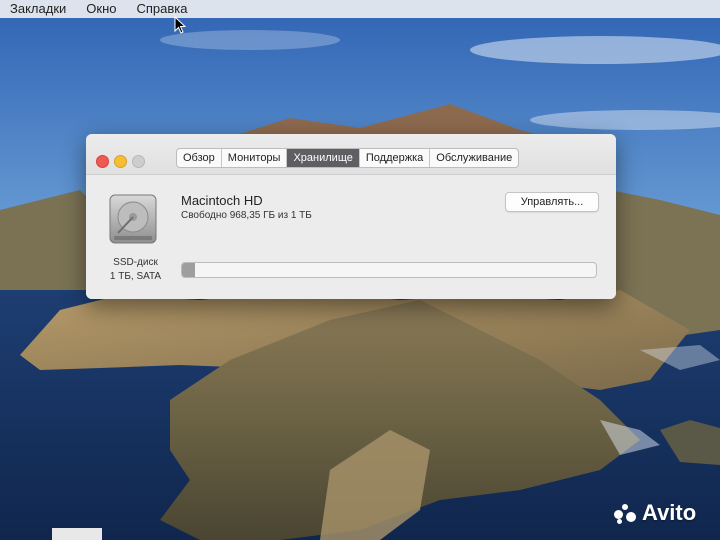  What do you see at coordinates (135, 276) in the screenshot?
I see `disk-size-label: 1 ТБ, SATA` at bounding box center [135, 276].